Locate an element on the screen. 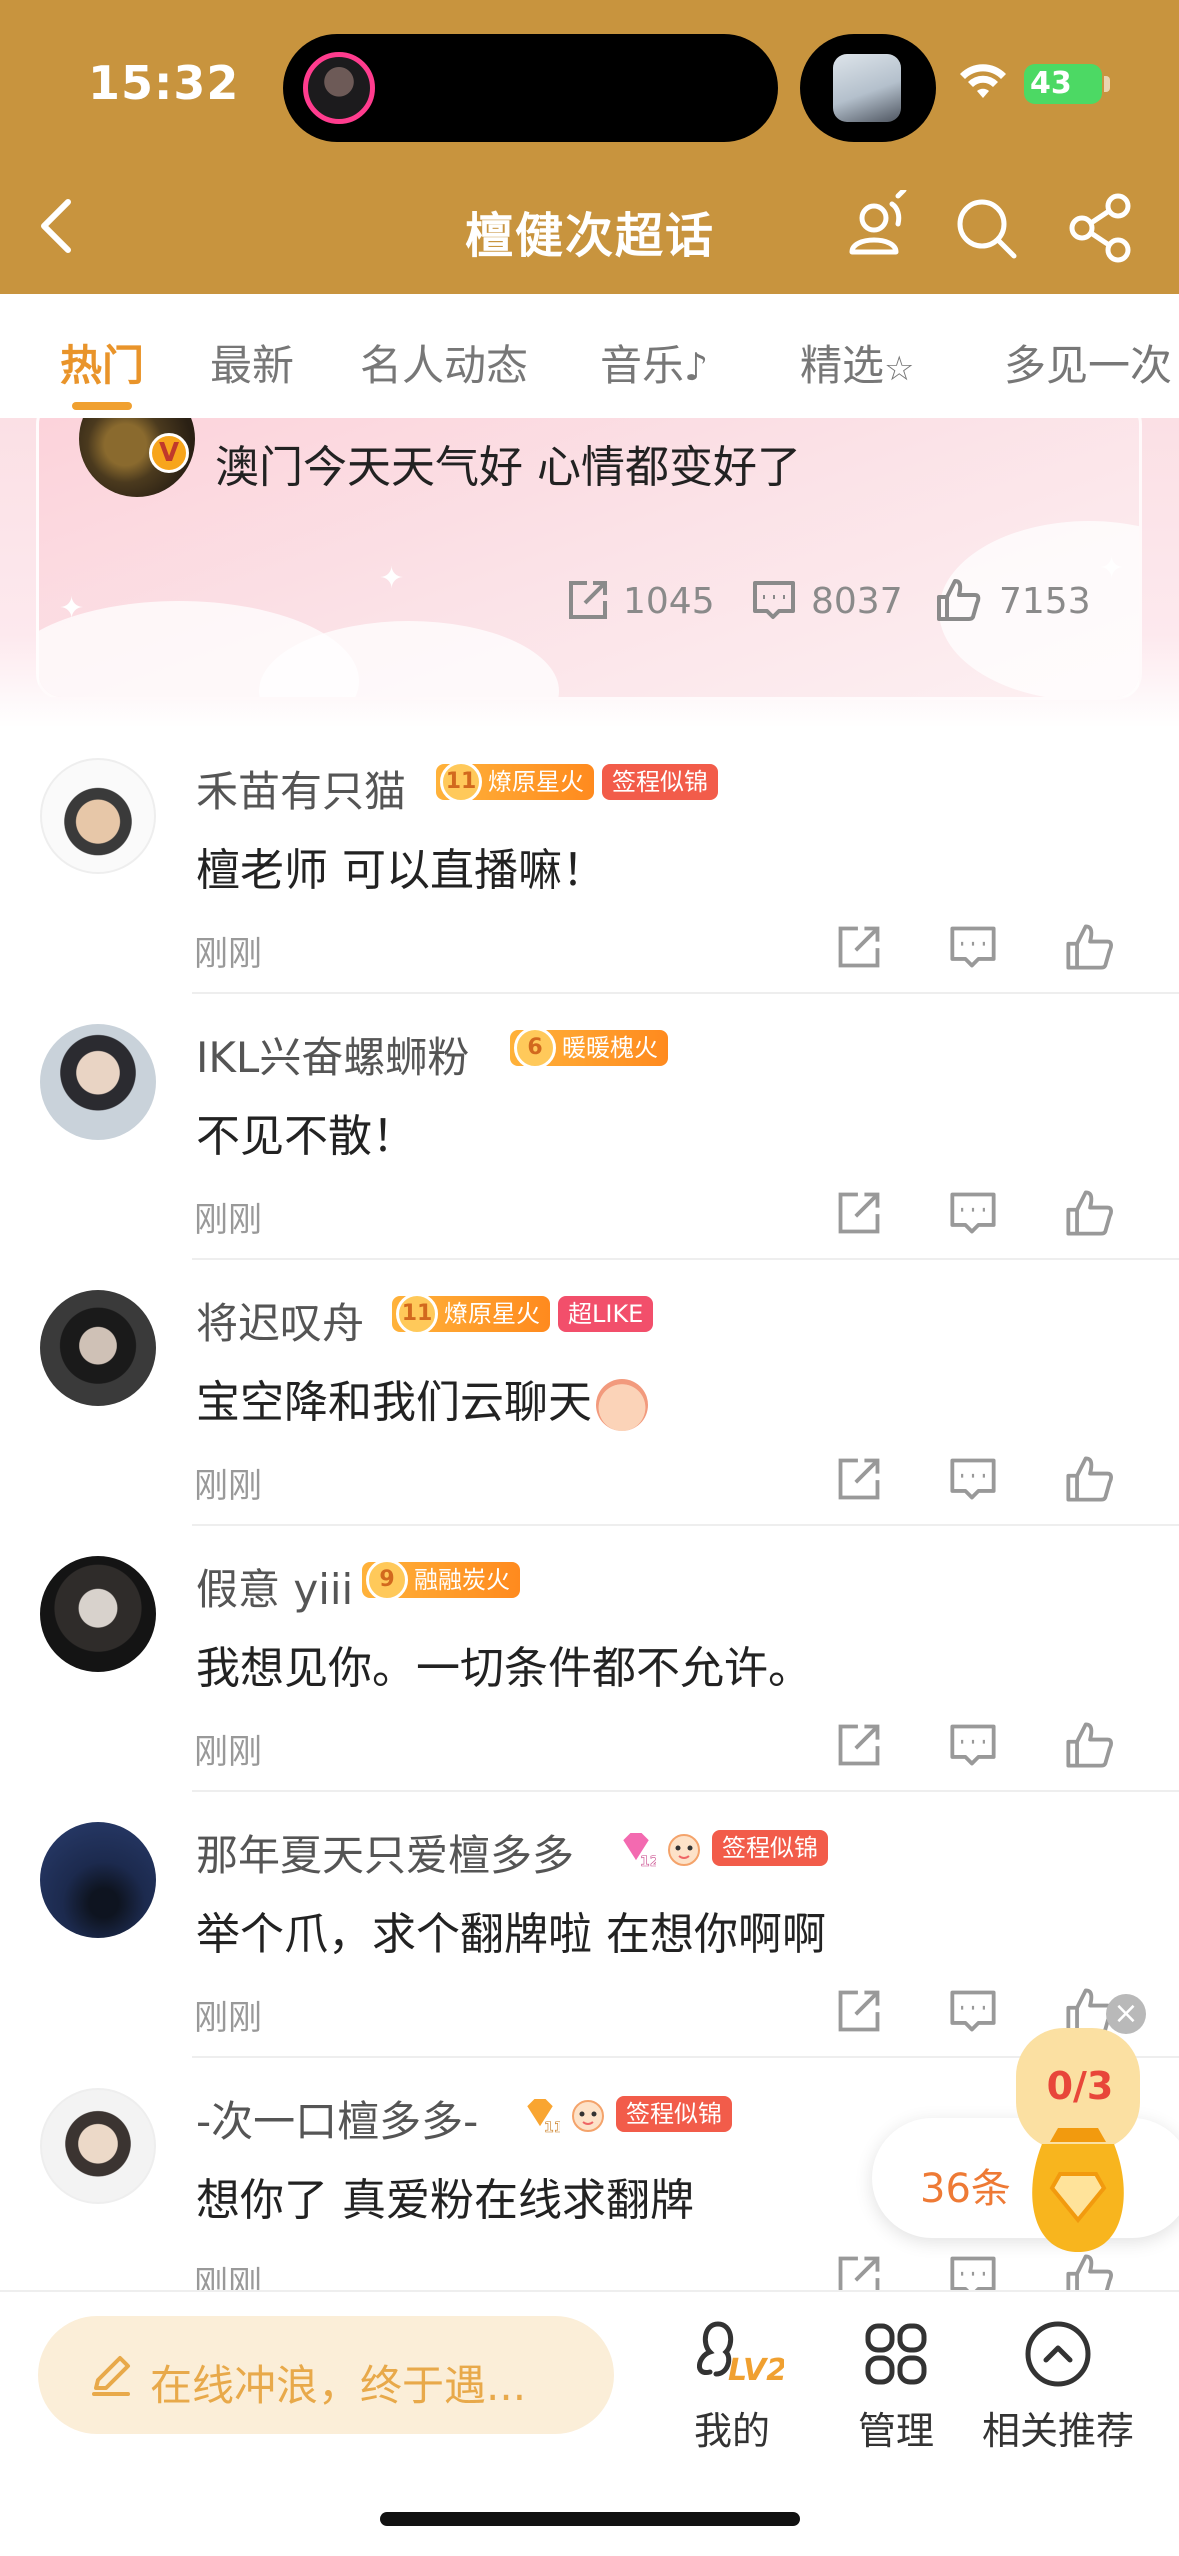 This screenshot has width=1179, height=2556. status-time: 15:32 is located at coordinates (164, 83).